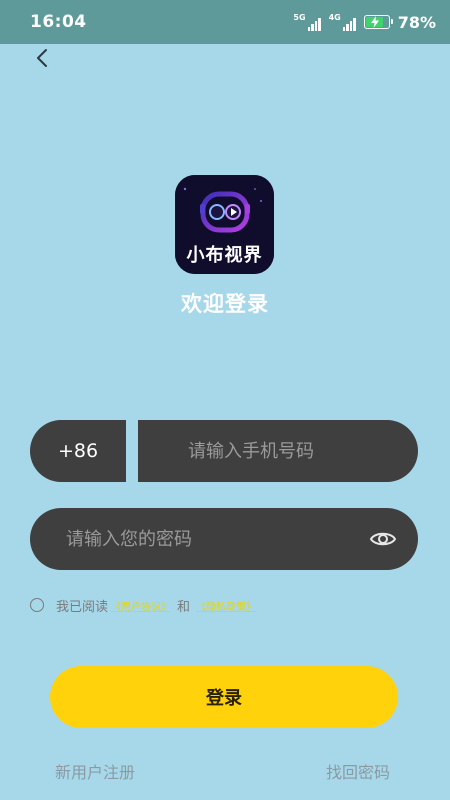 The height and width of the screenshot is (800, 450). Describe the element at coordinates (37, 605) in the screenshot. I see `agreement-checkbox` at that location.